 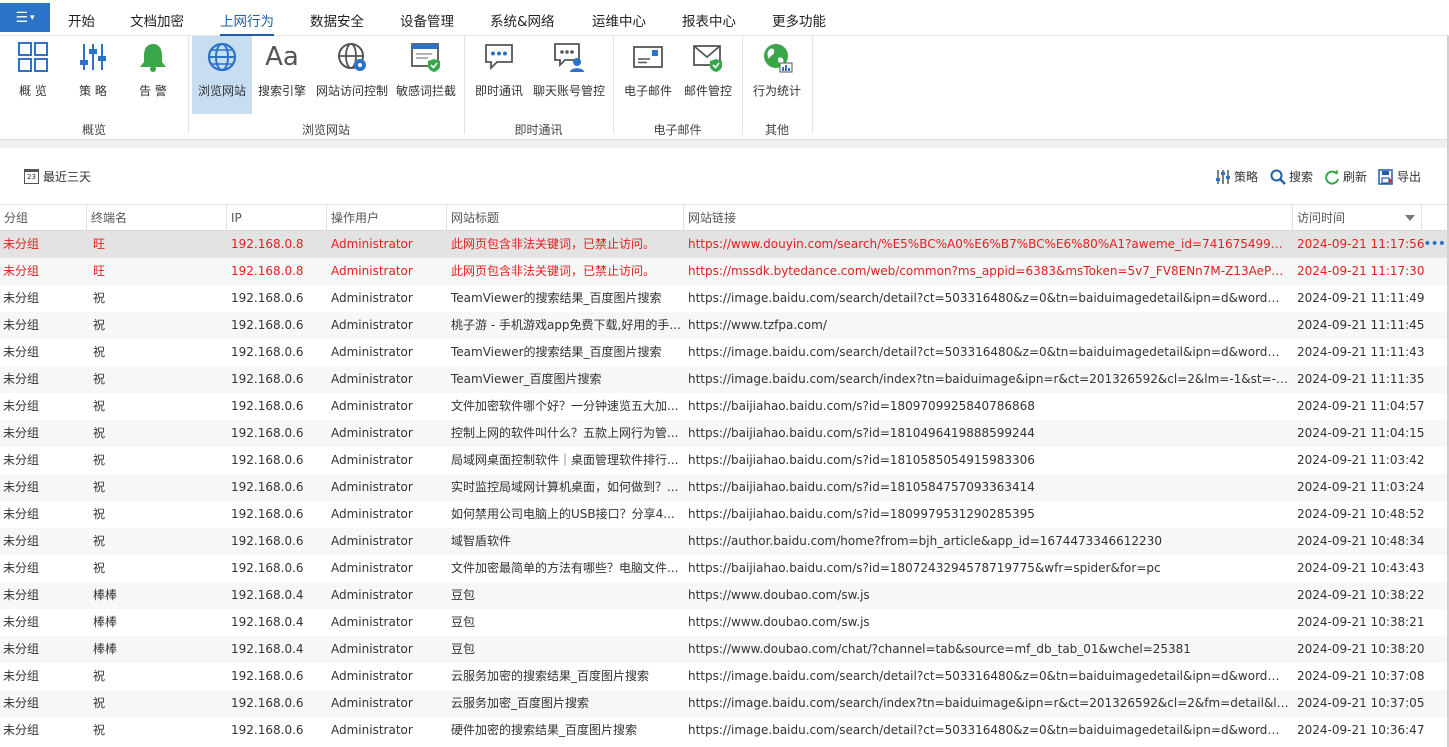 I want to click on export-tool-button: 导出, so click(x=1399, y=176).